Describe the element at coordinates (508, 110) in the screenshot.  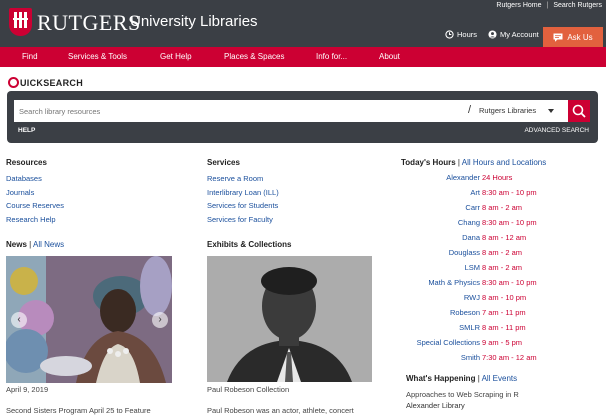
I see `search-scope-value: Rutgers Libraries` at that location.